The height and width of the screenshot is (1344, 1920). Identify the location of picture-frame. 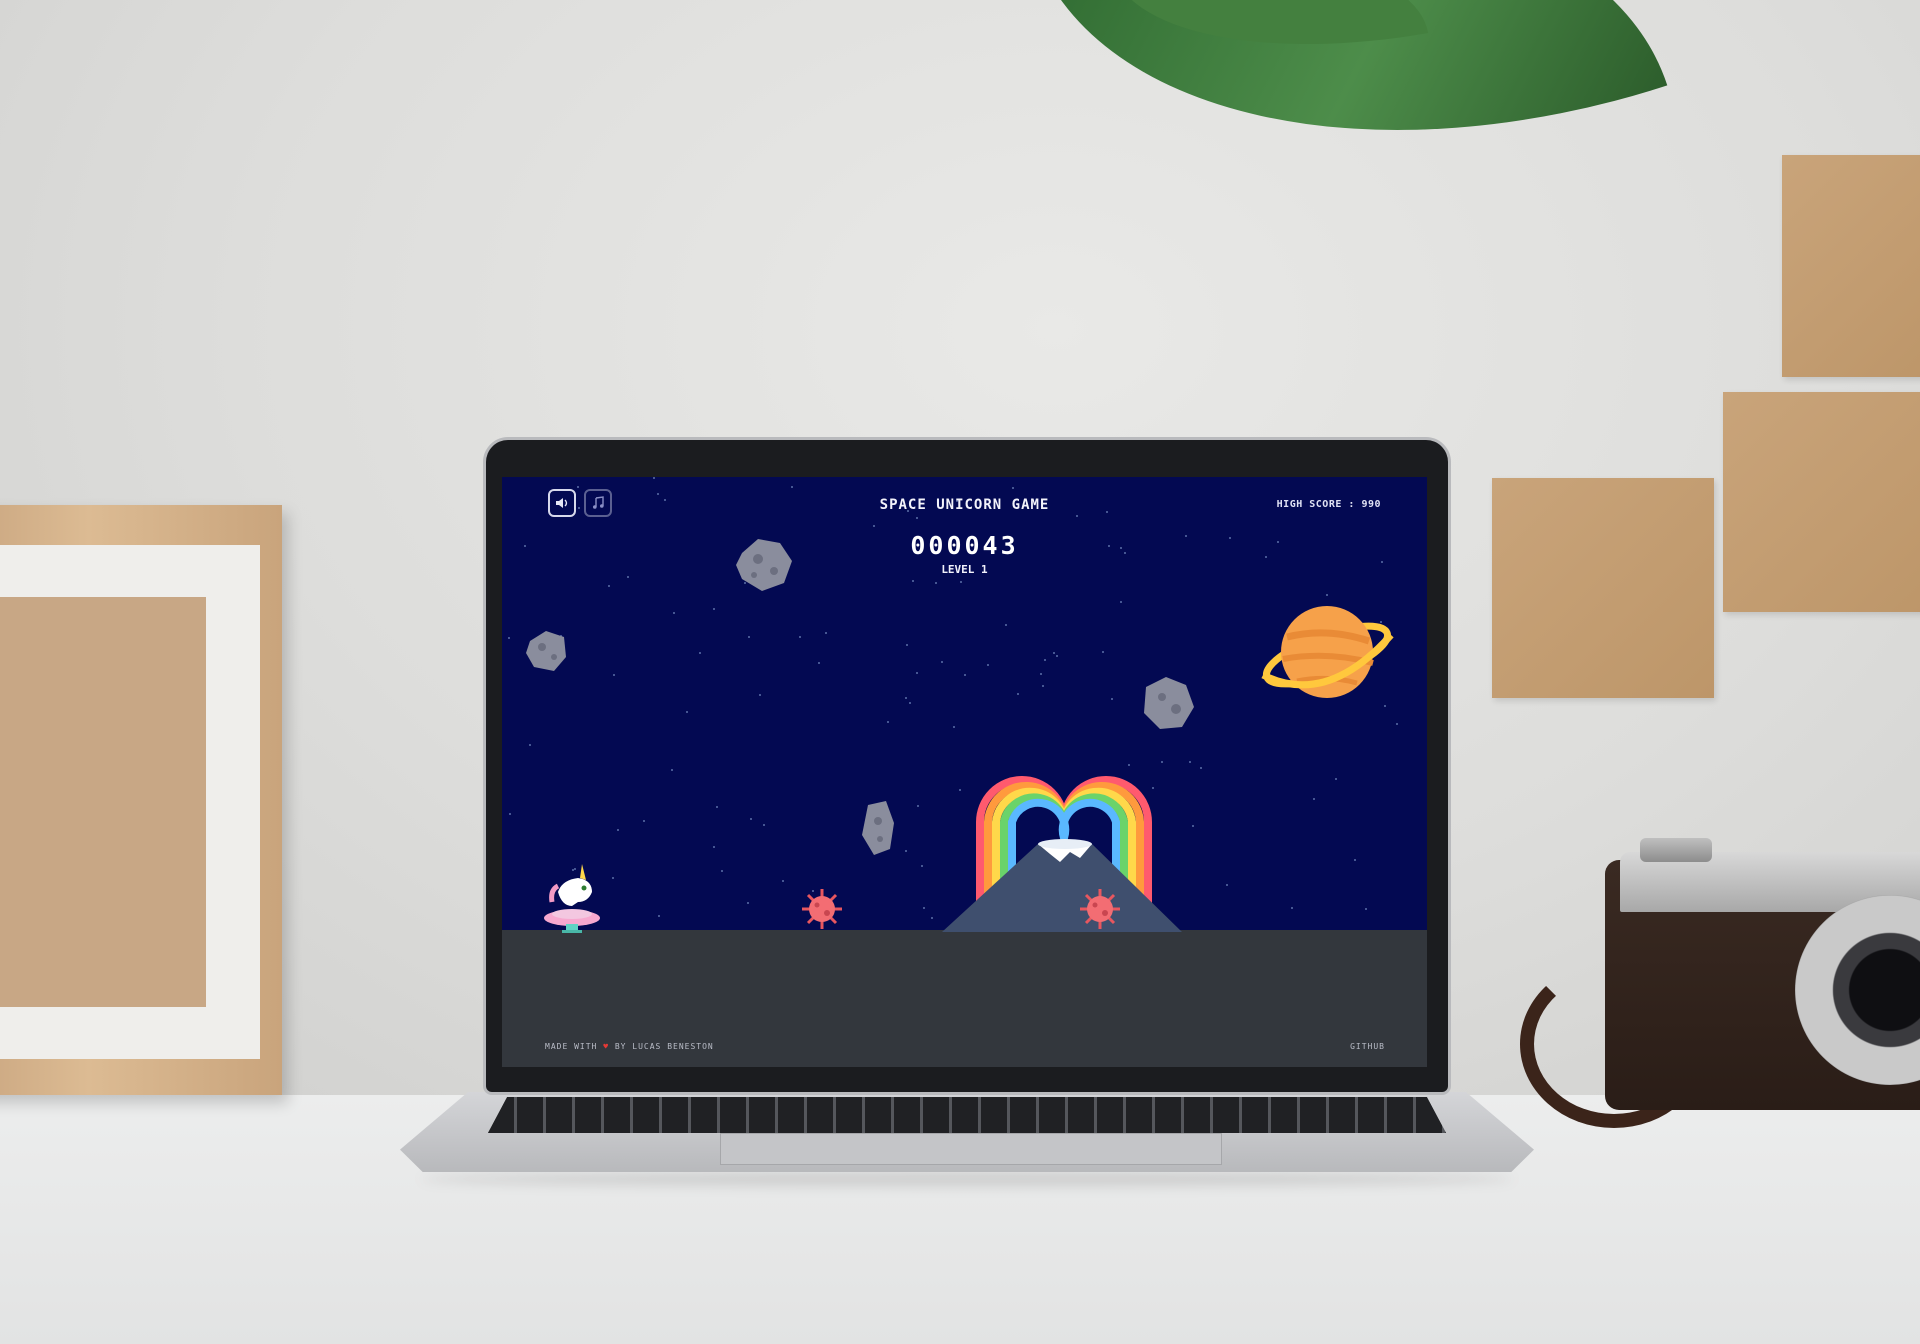
(141, 800).